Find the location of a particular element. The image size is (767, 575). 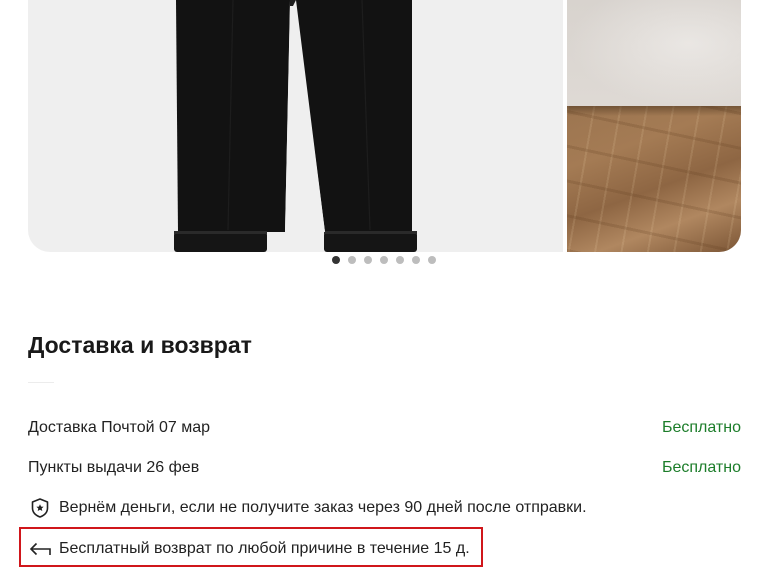

section-title: Доставка и возврат is located at coordinates (140, 345).